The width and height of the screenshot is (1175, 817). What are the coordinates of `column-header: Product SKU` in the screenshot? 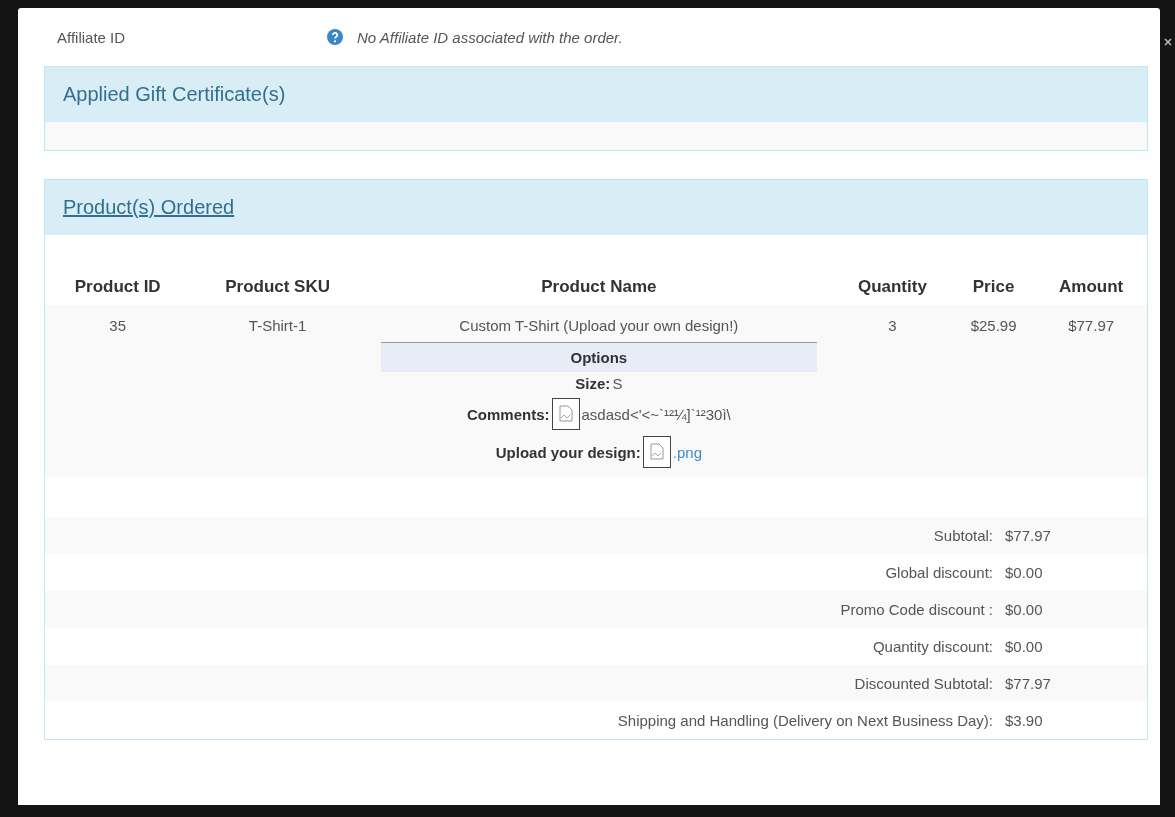 It's located at (277, 287).